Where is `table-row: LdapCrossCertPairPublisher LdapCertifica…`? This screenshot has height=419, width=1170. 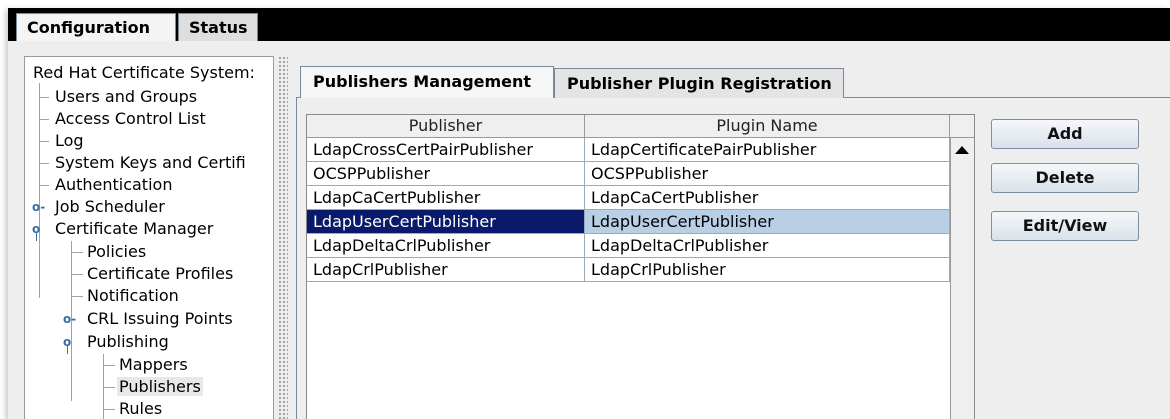
table-row: LdapCrossCertPairPublisher LdapCertifica… is located at coordinates (628, 150).